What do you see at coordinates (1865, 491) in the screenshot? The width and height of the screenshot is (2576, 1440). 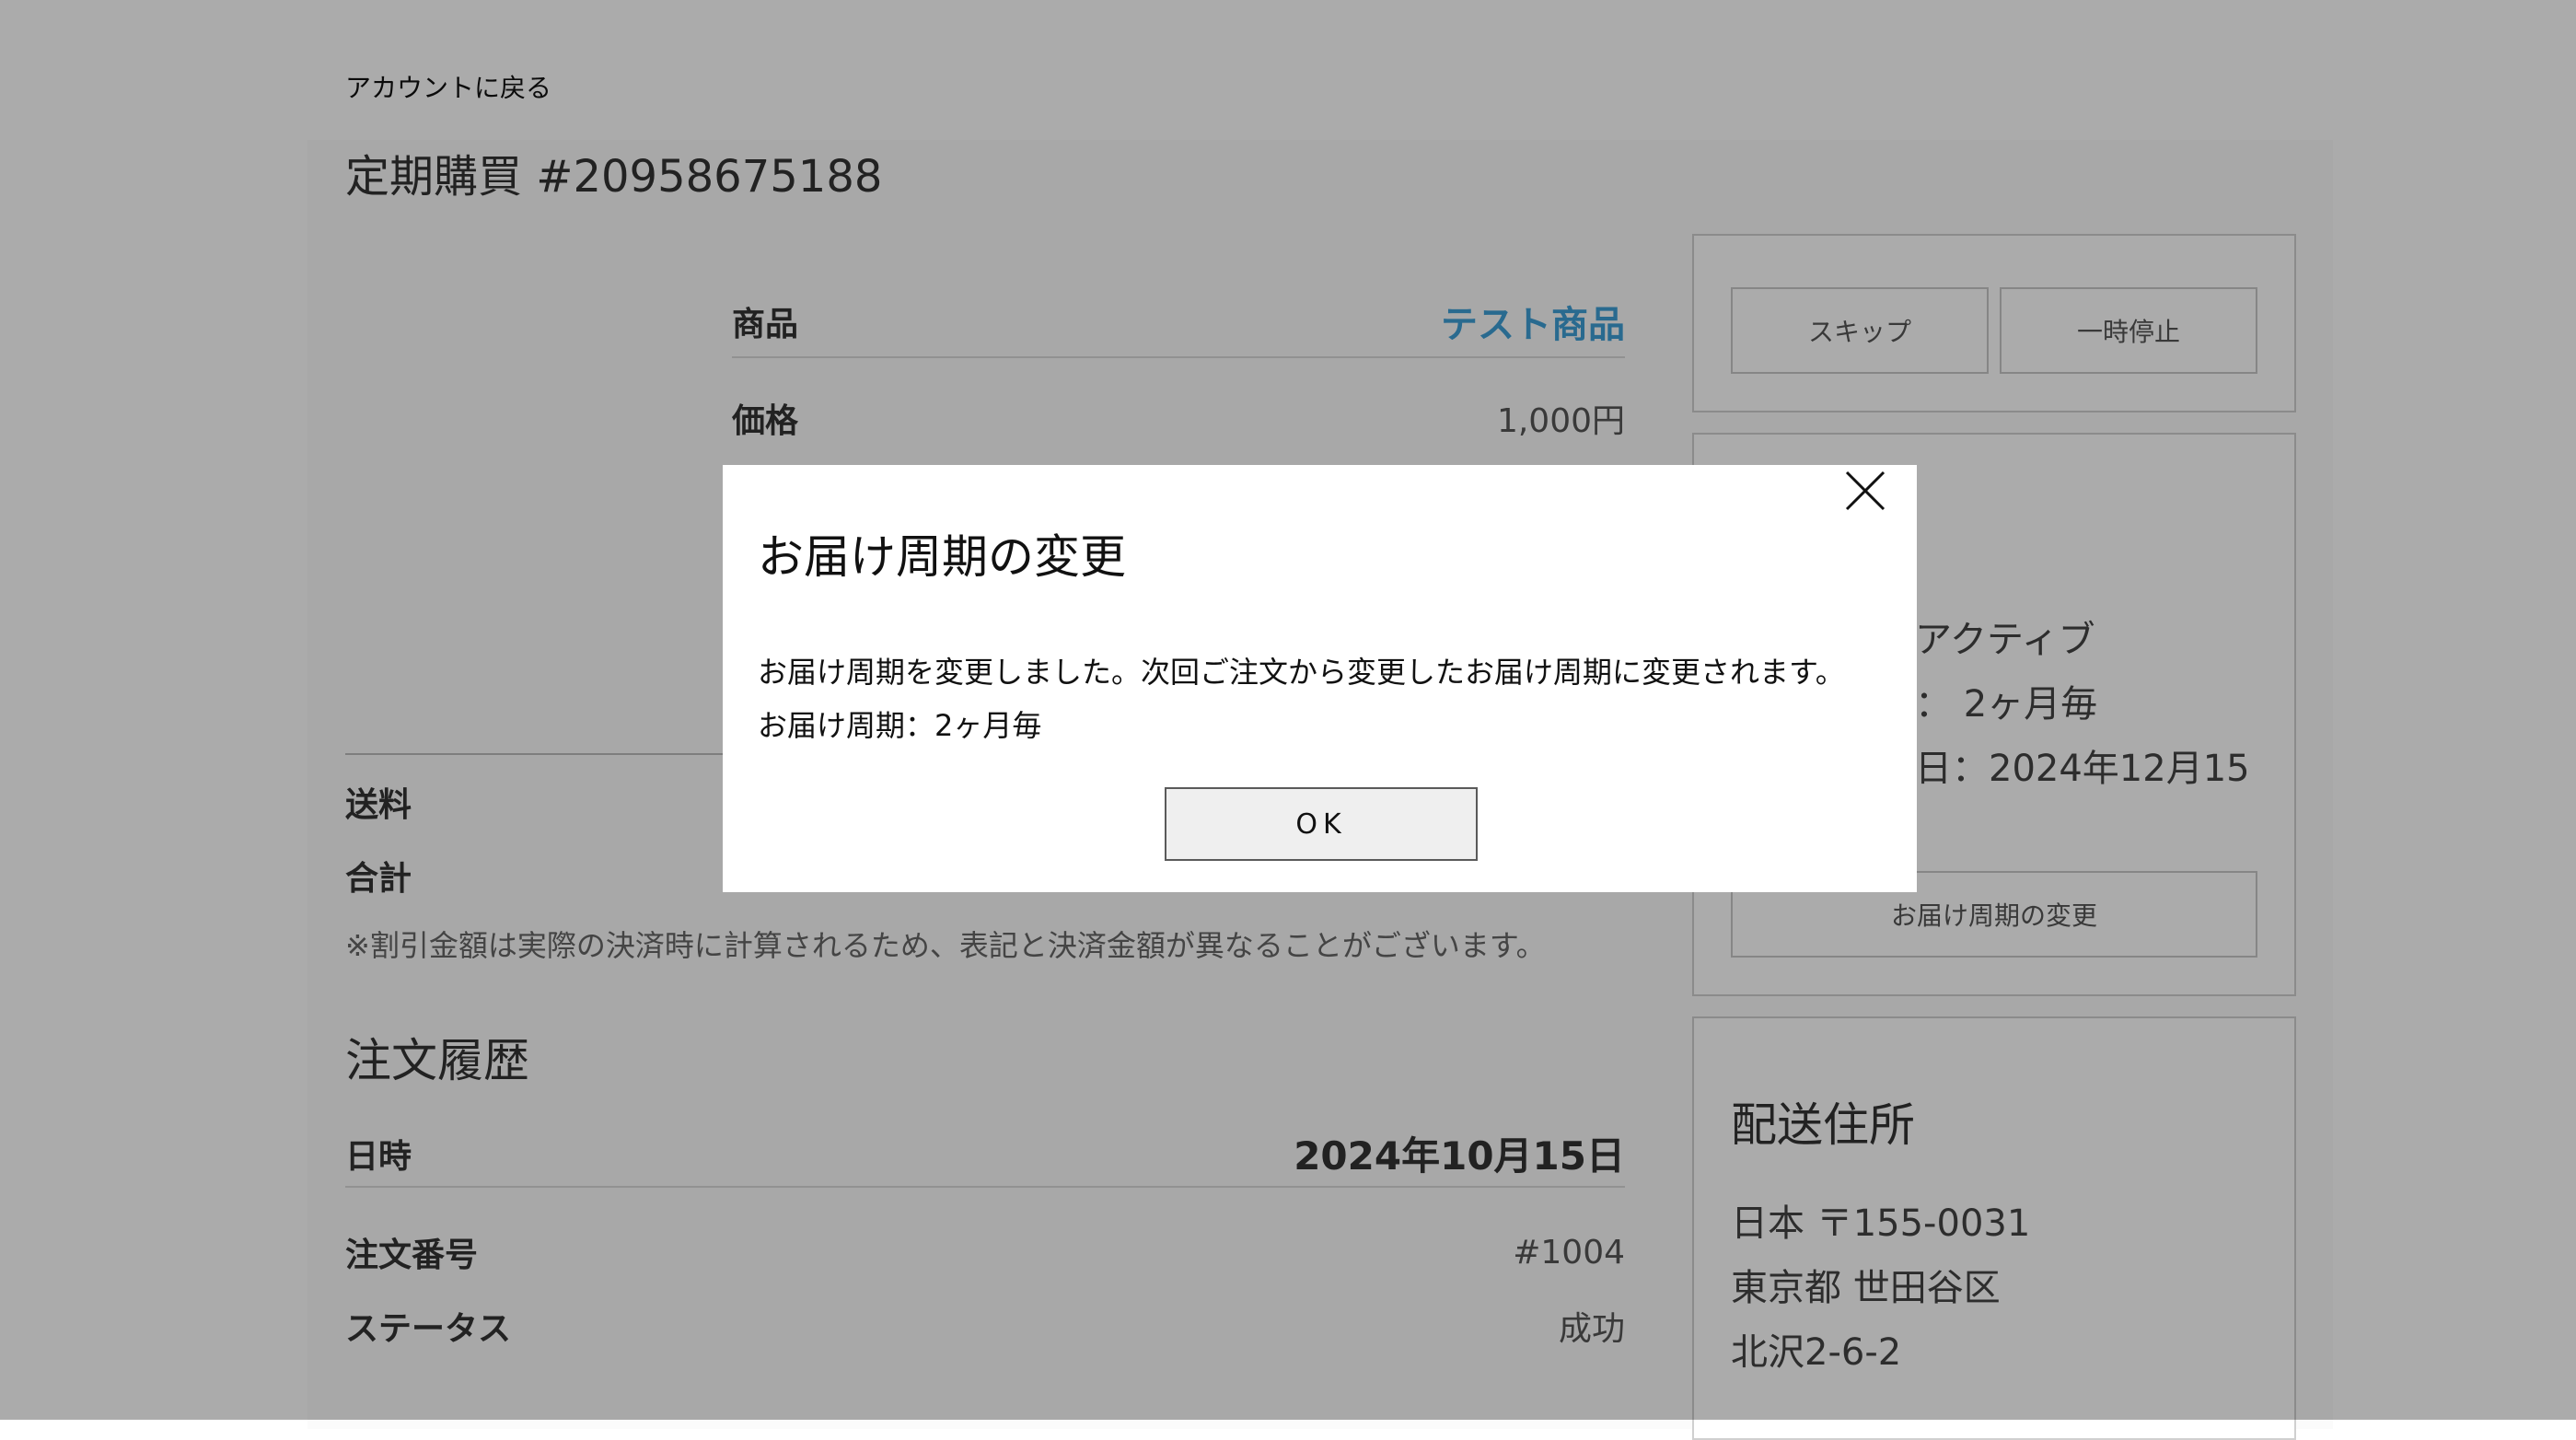 I see `close-icon` at bounding box center [1865, 491].